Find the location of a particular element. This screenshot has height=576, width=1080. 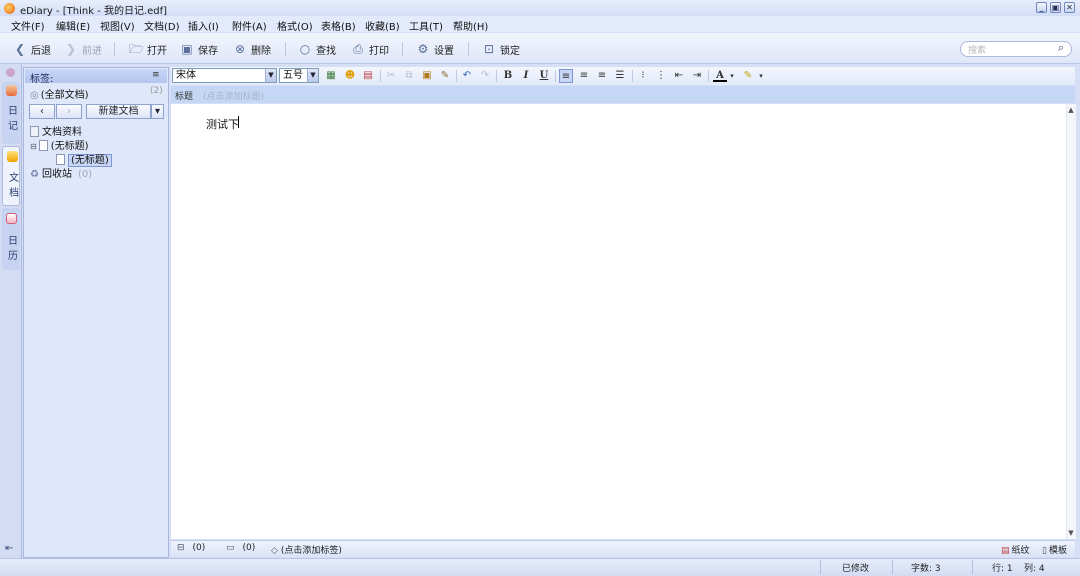

find-button: ○ 查找 is located at coordinates (317, 49).